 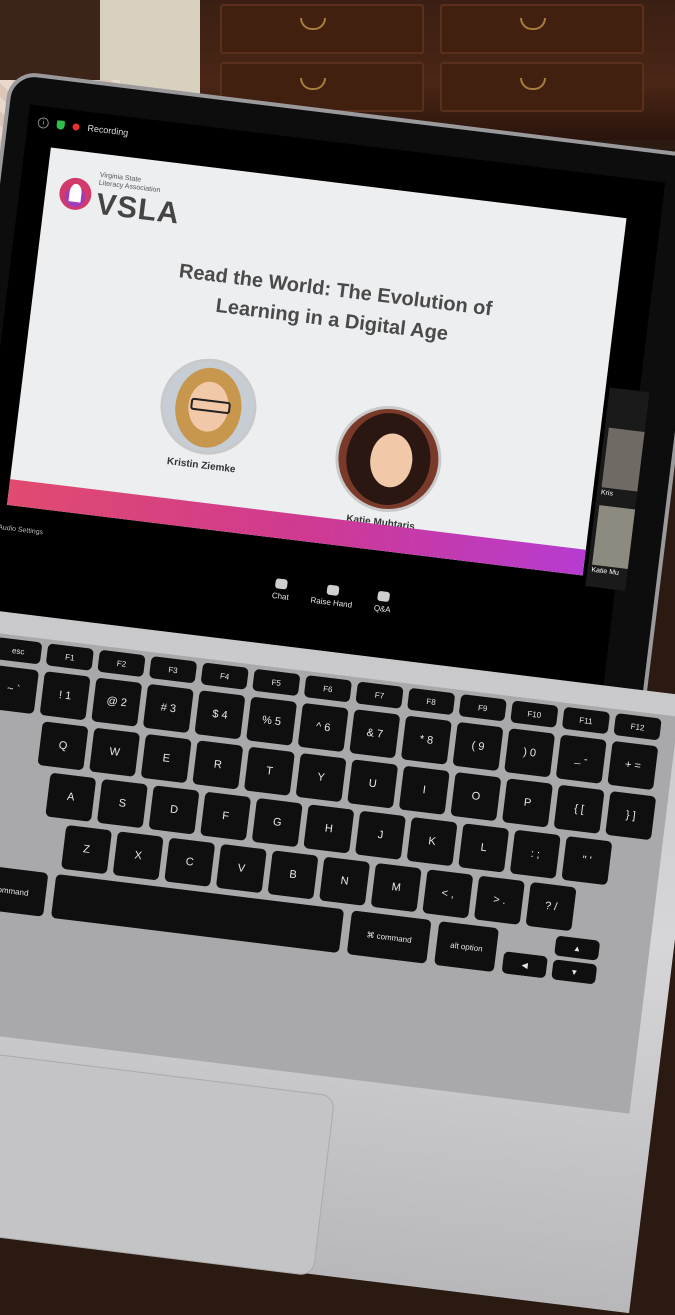 What do you see at coordinates (476, 796) in the screenshot?
I see `letter-key: O` at bounding box center [476, 796].